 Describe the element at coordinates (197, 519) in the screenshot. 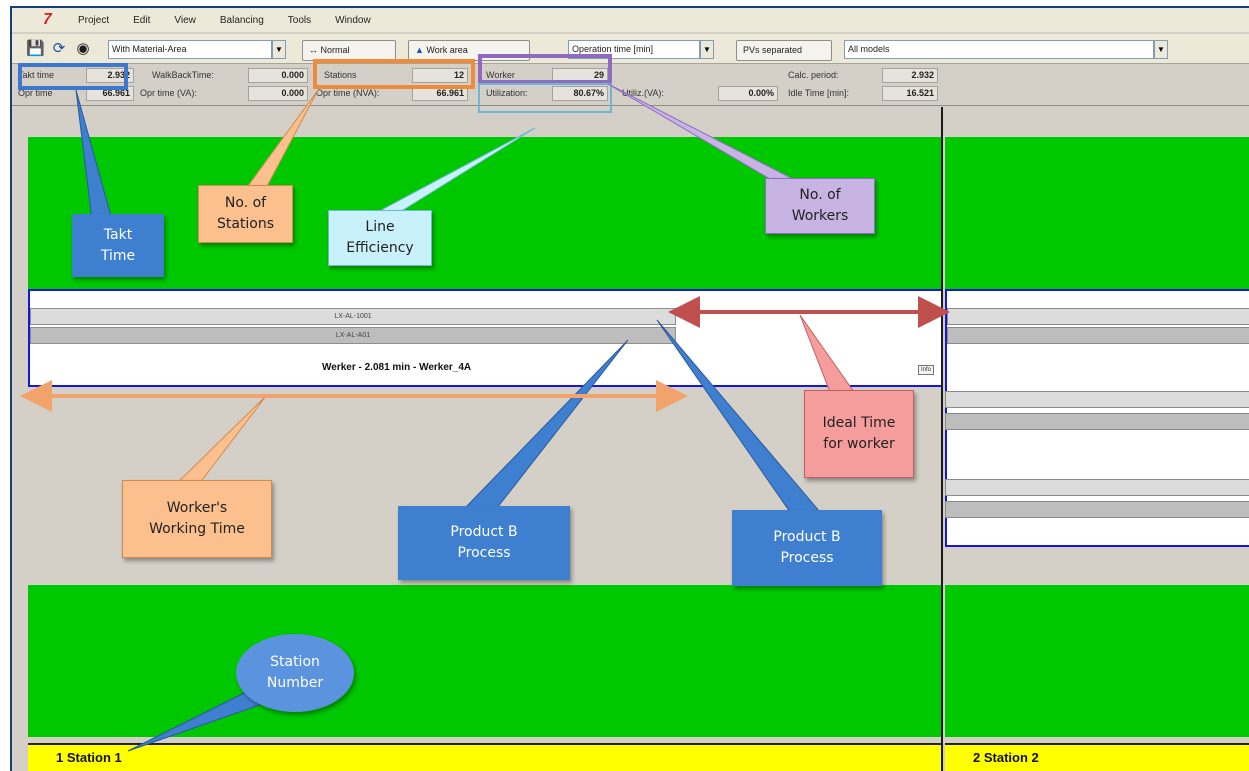

I see `working-time-callout: Worker's Working Time` at that location.